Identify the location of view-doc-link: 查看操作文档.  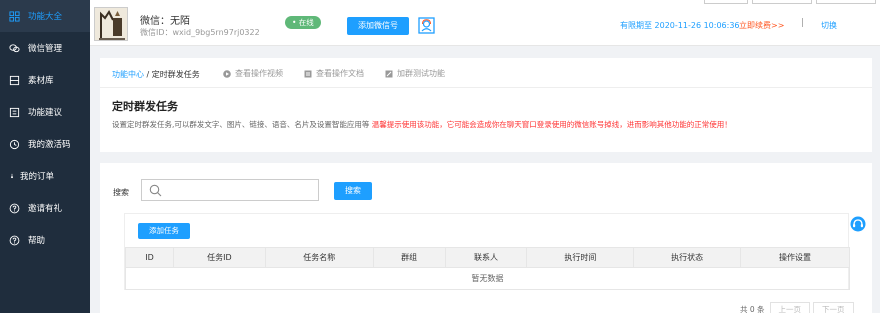
(334, 73).